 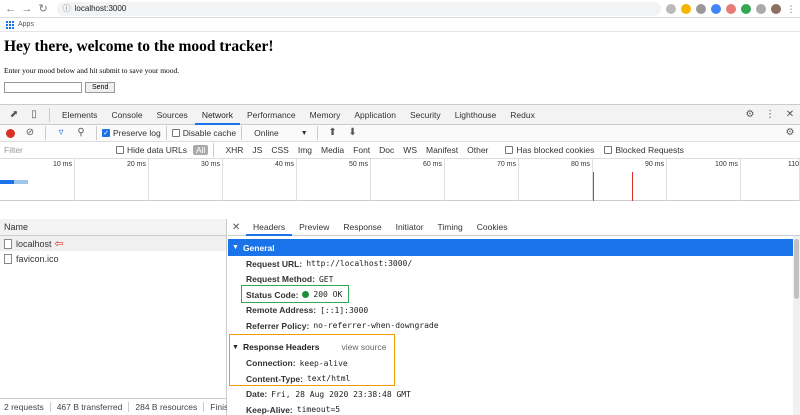 What do you see at coordinates (359, 8) in the screenshot?
I see `address-bar: ⓘ localhost:3000` at bounding box center [359, 8].